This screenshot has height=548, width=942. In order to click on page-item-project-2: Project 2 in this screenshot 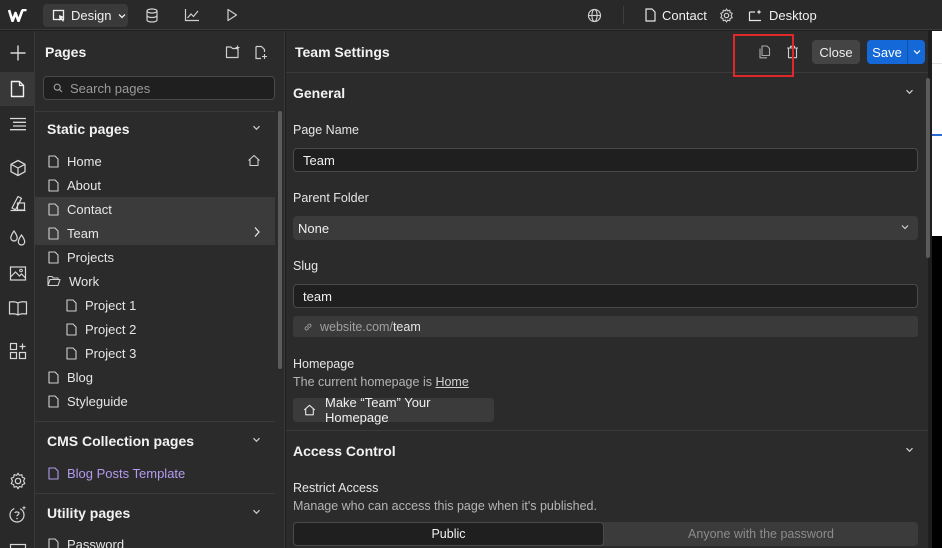, I will do `click(155, 329)`.